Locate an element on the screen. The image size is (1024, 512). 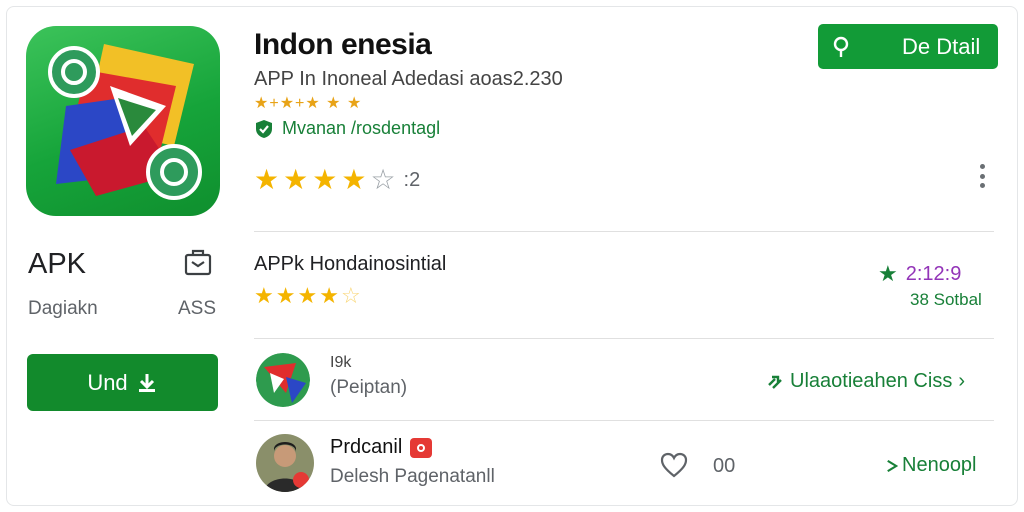
verified-badge: Mvanan /rosdentagl is located at coordinates (347, 128).